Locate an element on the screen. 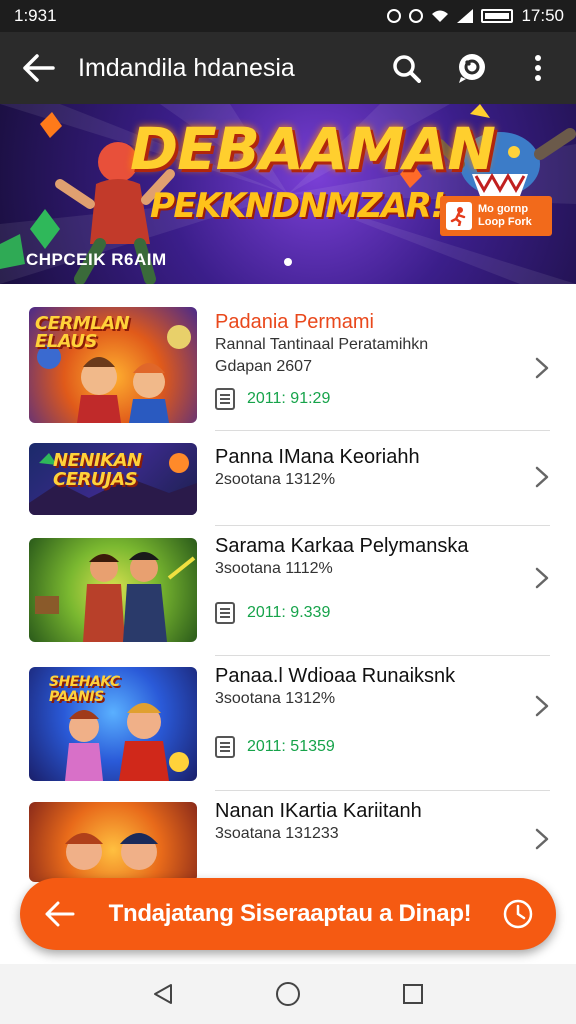 This screenshot has height=1024, width=576. nav-back-button is located at coordinates (163, 994).